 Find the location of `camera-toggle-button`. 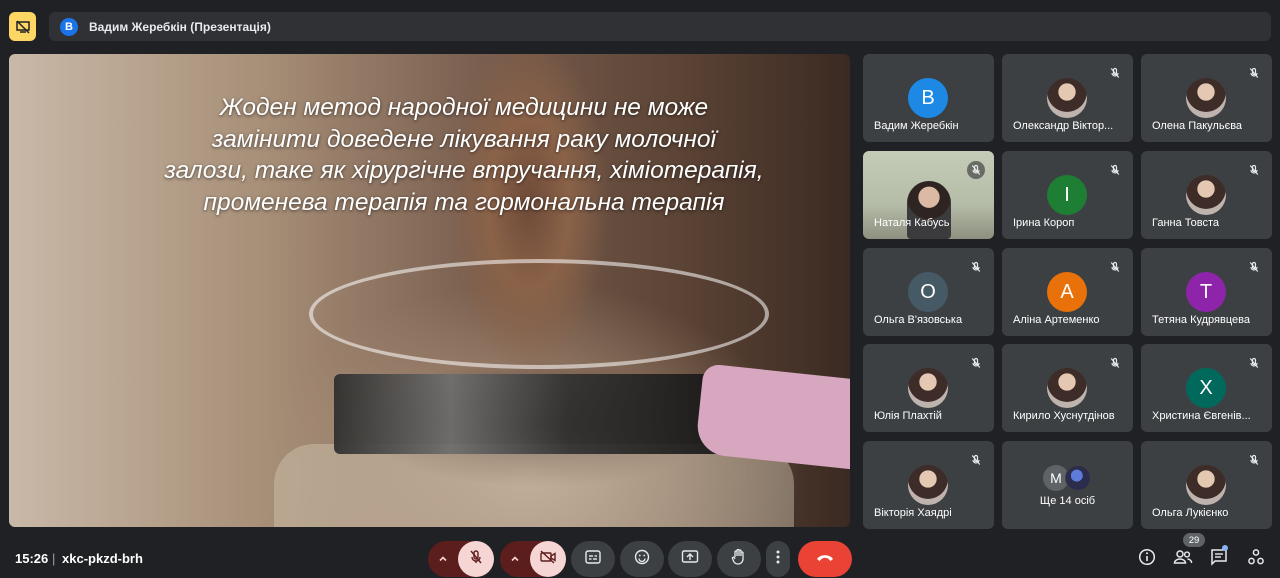

camera-toggle-button is located at coordinates (548, 559).